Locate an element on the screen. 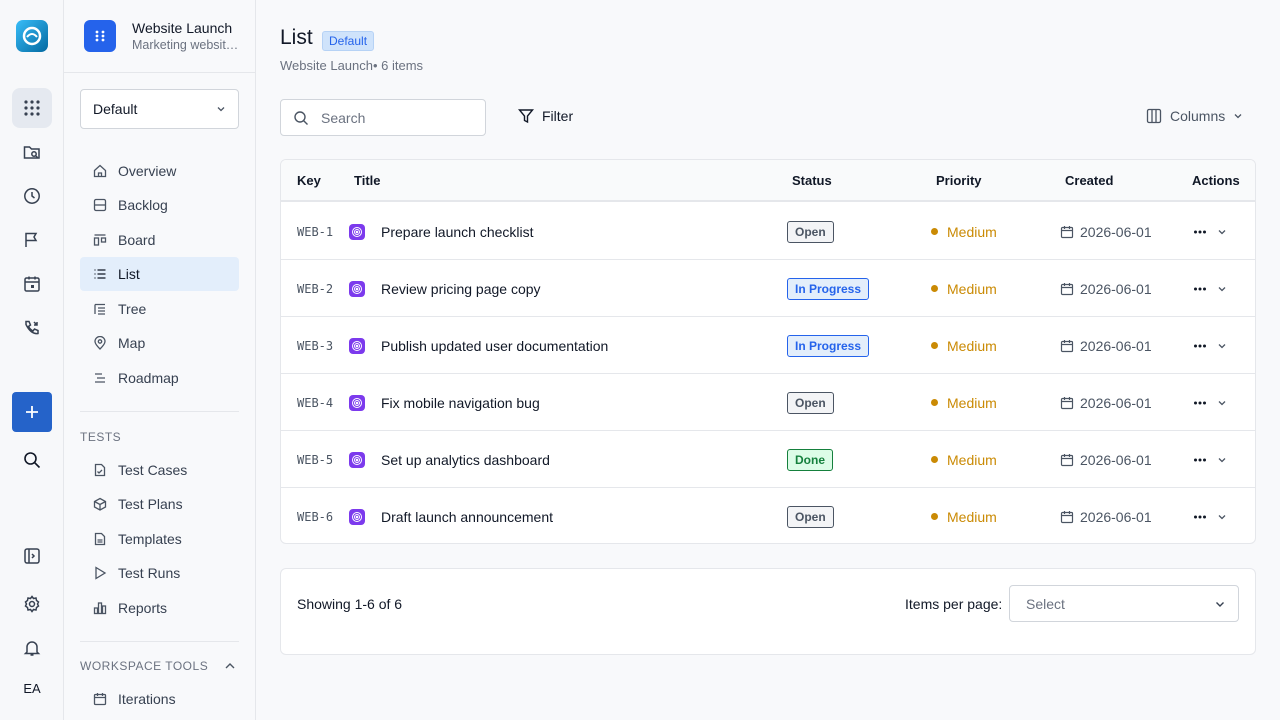 The image size is (1280, 720). nav-item-test-plans: Test Plans is located at coordinates (159, 504).